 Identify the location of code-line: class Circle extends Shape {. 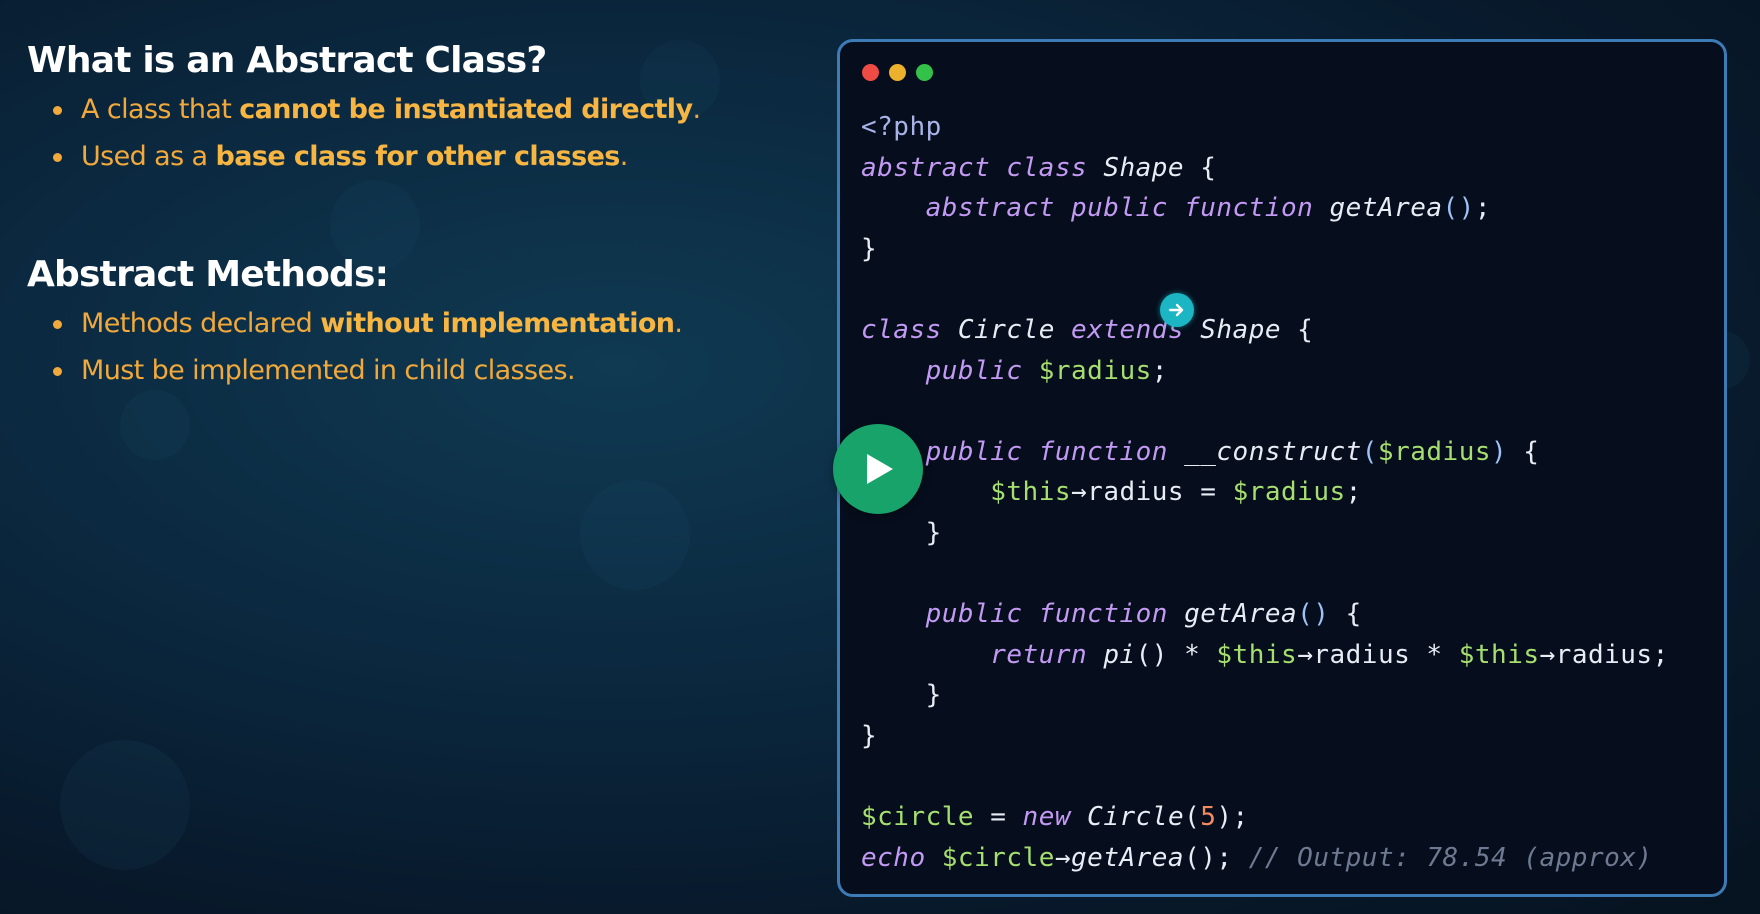
(1265, 330).